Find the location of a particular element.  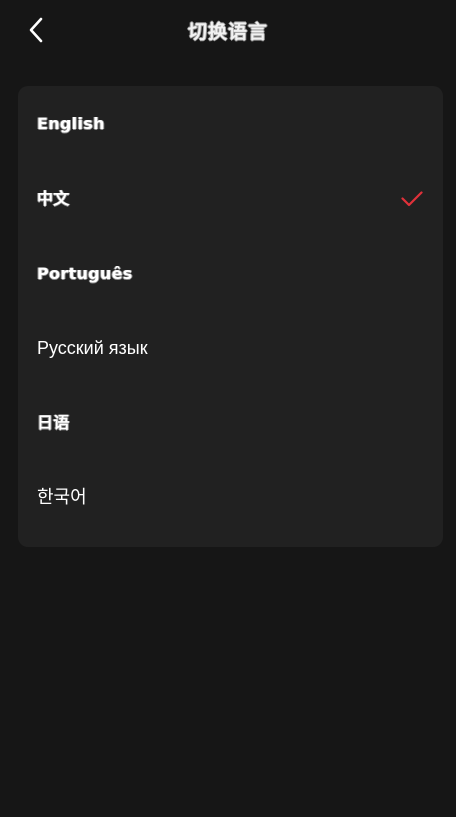

header-bar: 切换语言 is located at coordinates (228, 32).